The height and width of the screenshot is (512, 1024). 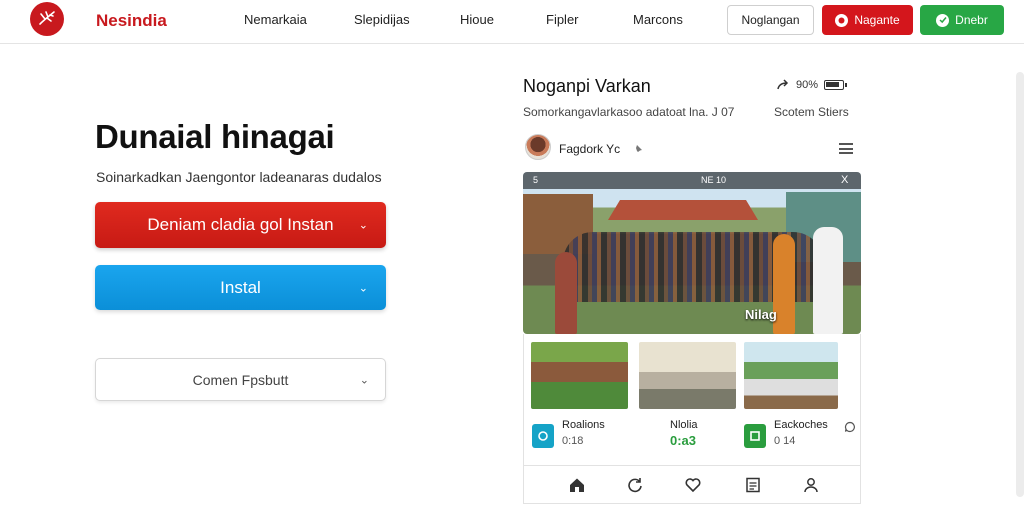 I want to click on stat-label: Roalions, so click(x=583, y=425).